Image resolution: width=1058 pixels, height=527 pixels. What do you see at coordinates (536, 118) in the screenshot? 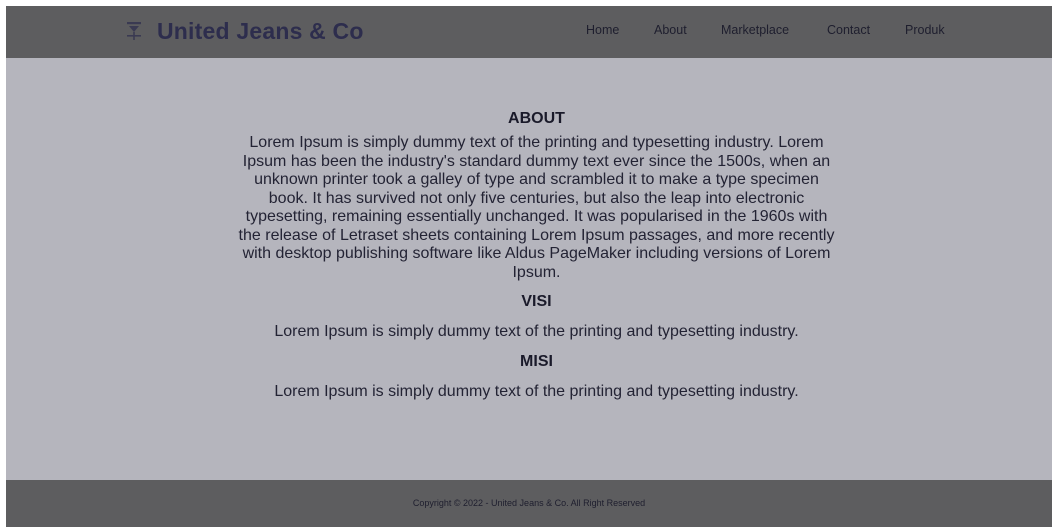
I see `about-heading: ABOUT` at bounding box center [536, 118].